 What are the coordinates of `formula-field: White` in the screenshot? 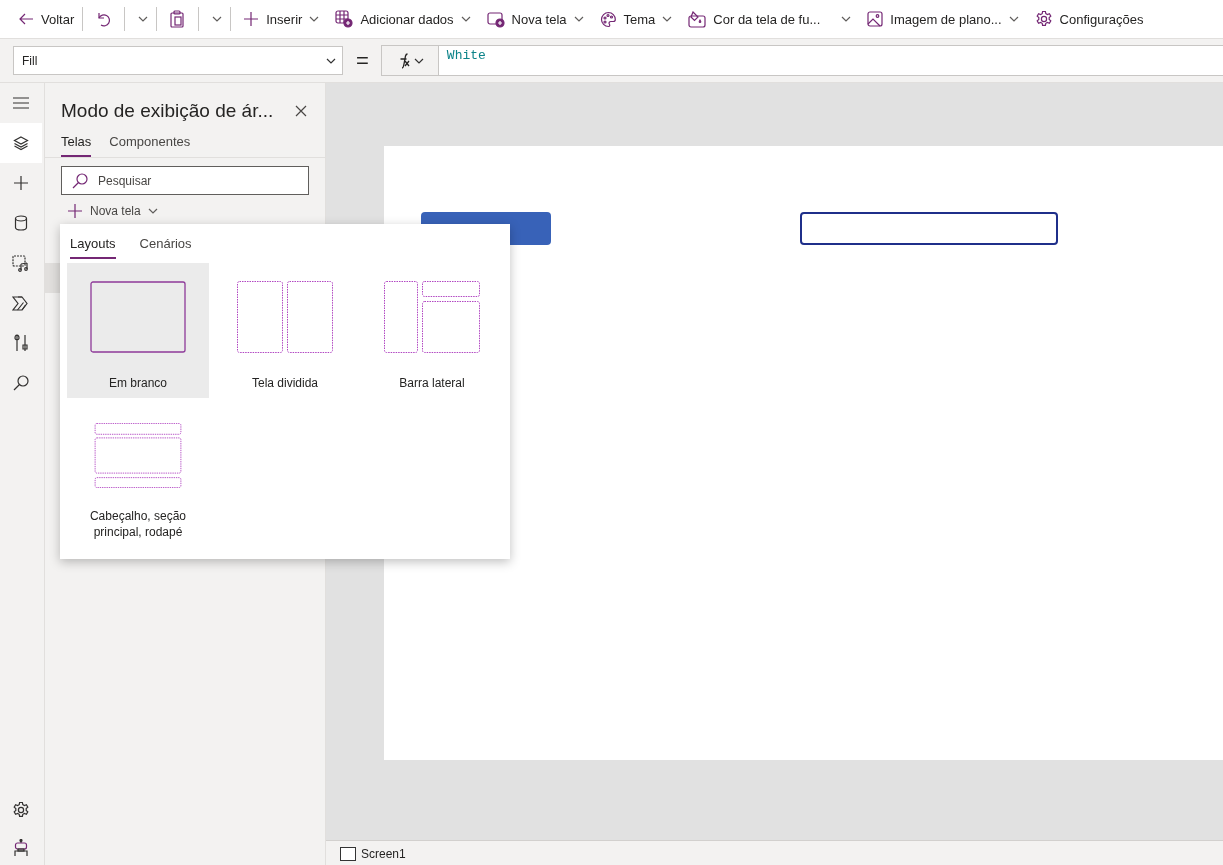 It's located at (830, 60).